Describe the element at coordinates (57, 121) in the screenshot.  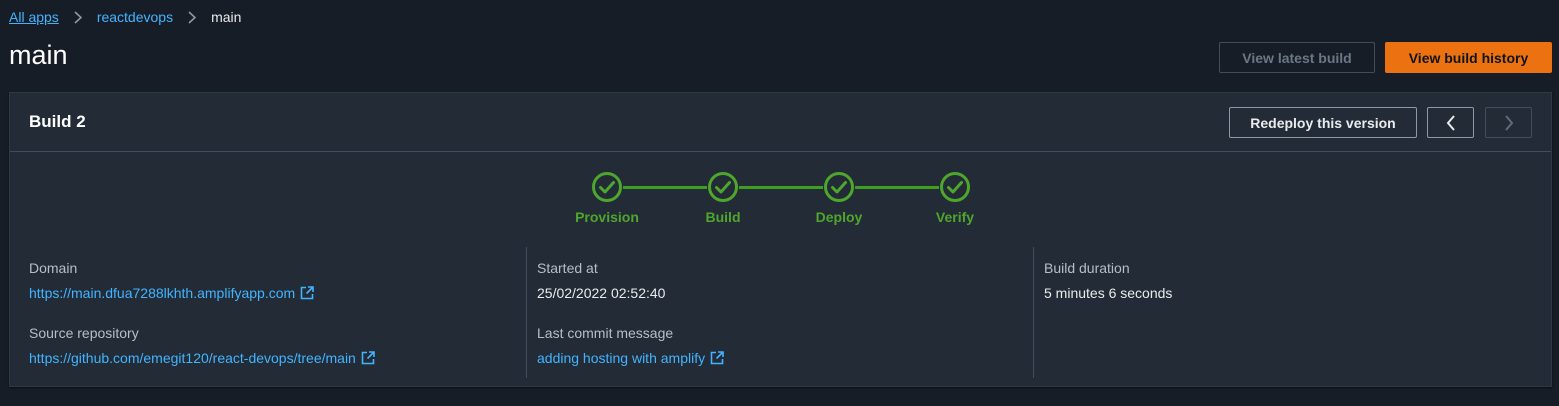
I see `build-title: Build 2` at that location.